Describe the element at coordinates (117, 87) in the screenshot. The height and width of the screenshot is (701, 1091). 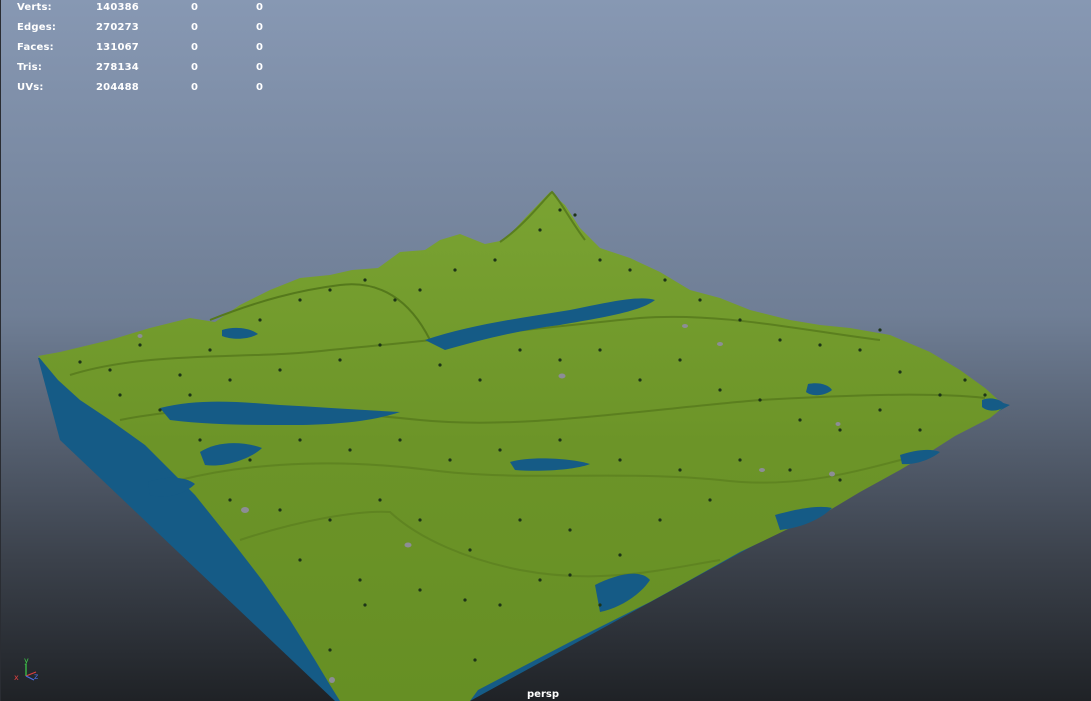
I see `hud-total: 204488` at that location.